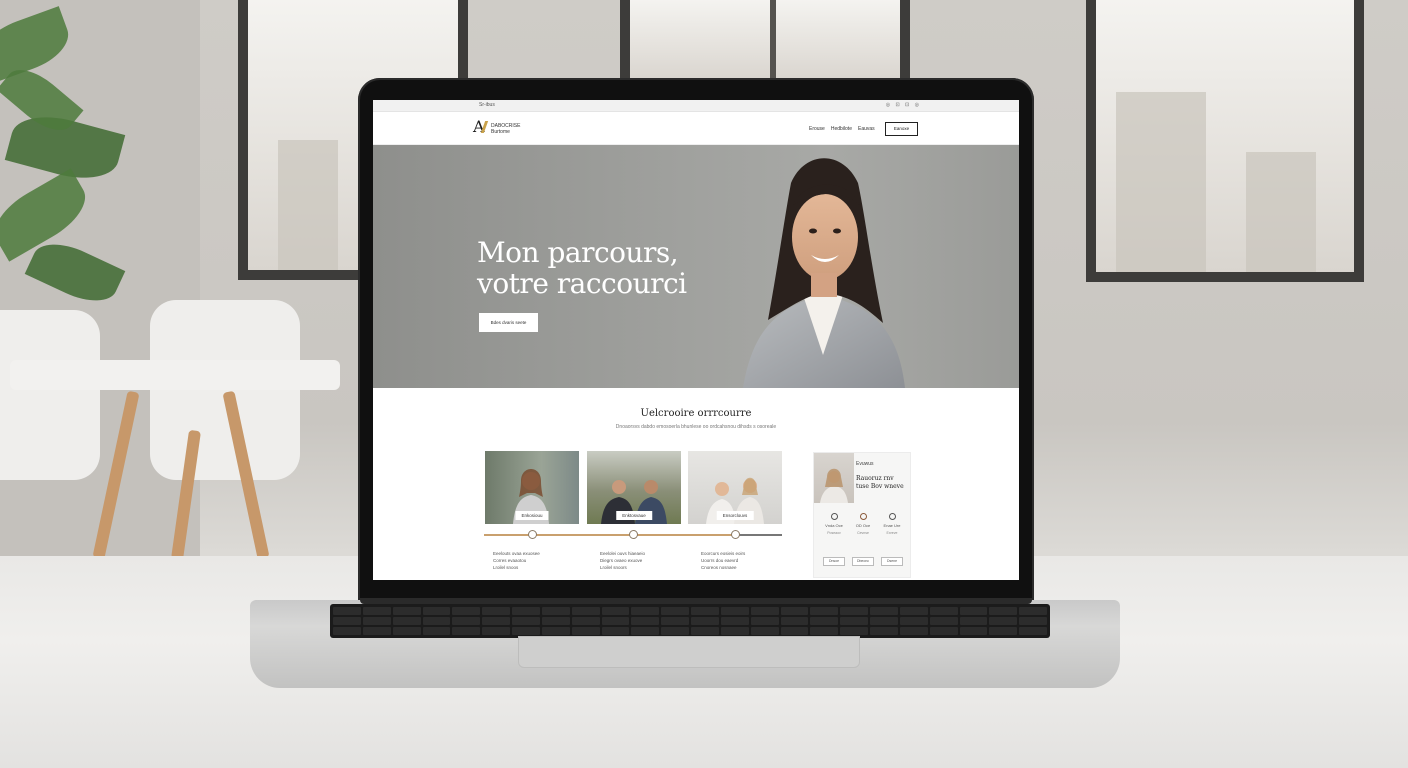  I want to click on stat-3-label: Enae Ure, so click(892, 525).